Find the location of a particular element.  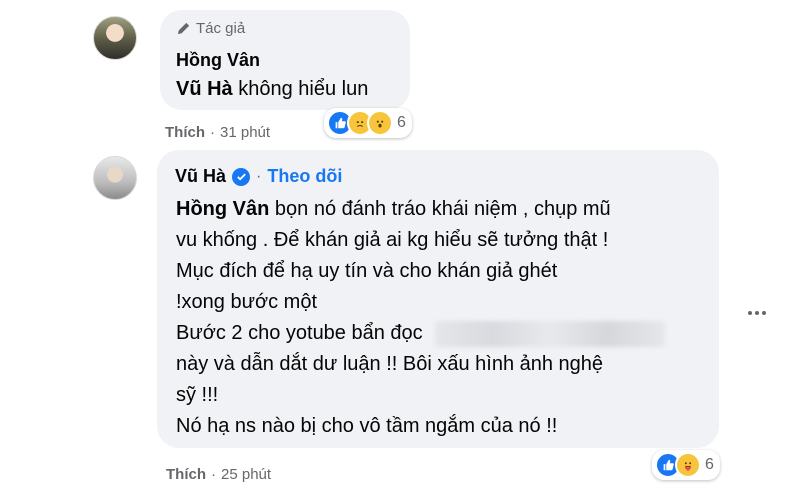

mention-link: Vũ Hà is located at coordinates (204, 89).